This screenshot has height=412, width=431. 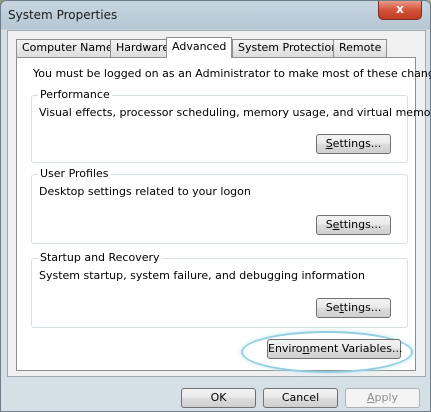 What do you see at coordinates (67, 48) in the screenshot?
I see `tab-computer-name: Computer Name` at bounding box center [67, 48].